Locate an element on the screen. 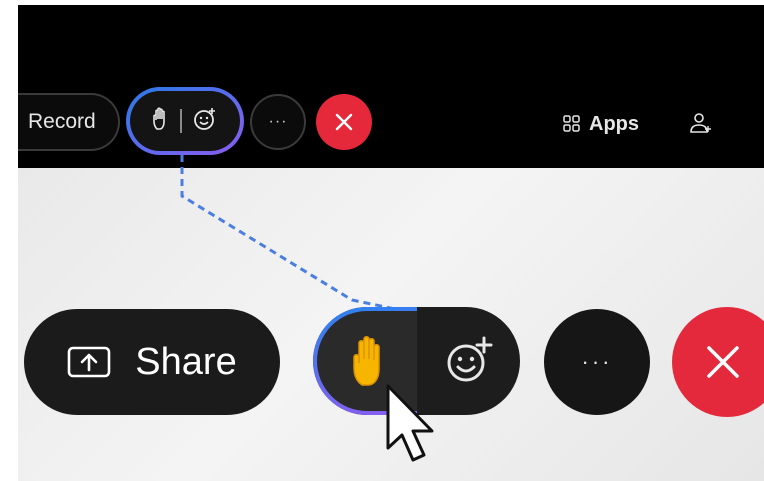  apps-label: Apps is located at coordinates (614, 123).